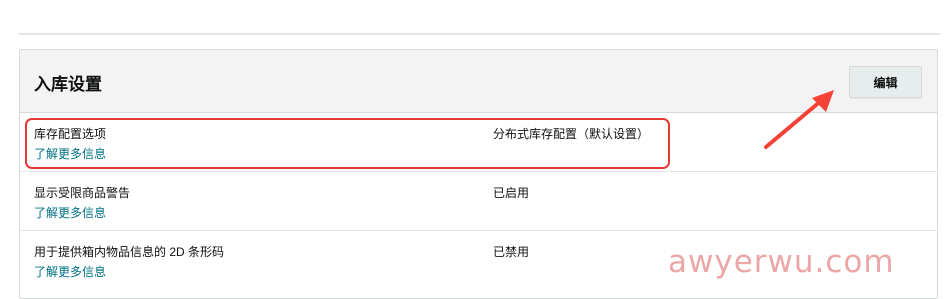 This screenshot has height=299, width=946. What do you see at coordinates (511, 193) in the screenshot?
I see `row-value: 已启用` at bounding box center [511, 193].